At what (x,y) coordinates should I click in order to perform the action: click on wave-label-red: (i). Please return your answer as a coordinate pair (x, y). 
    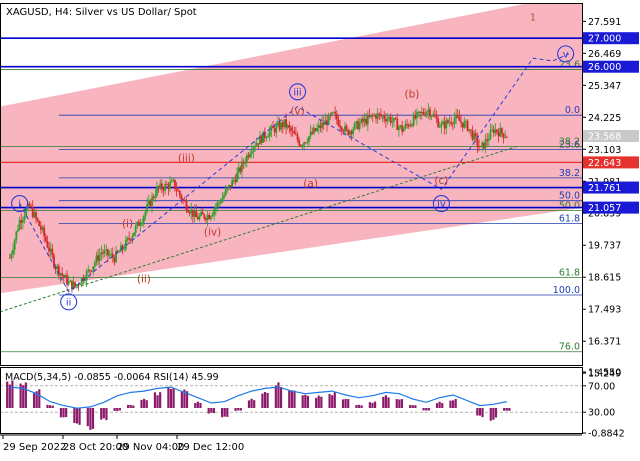
    Looking at the image, I should click on (127, 224).